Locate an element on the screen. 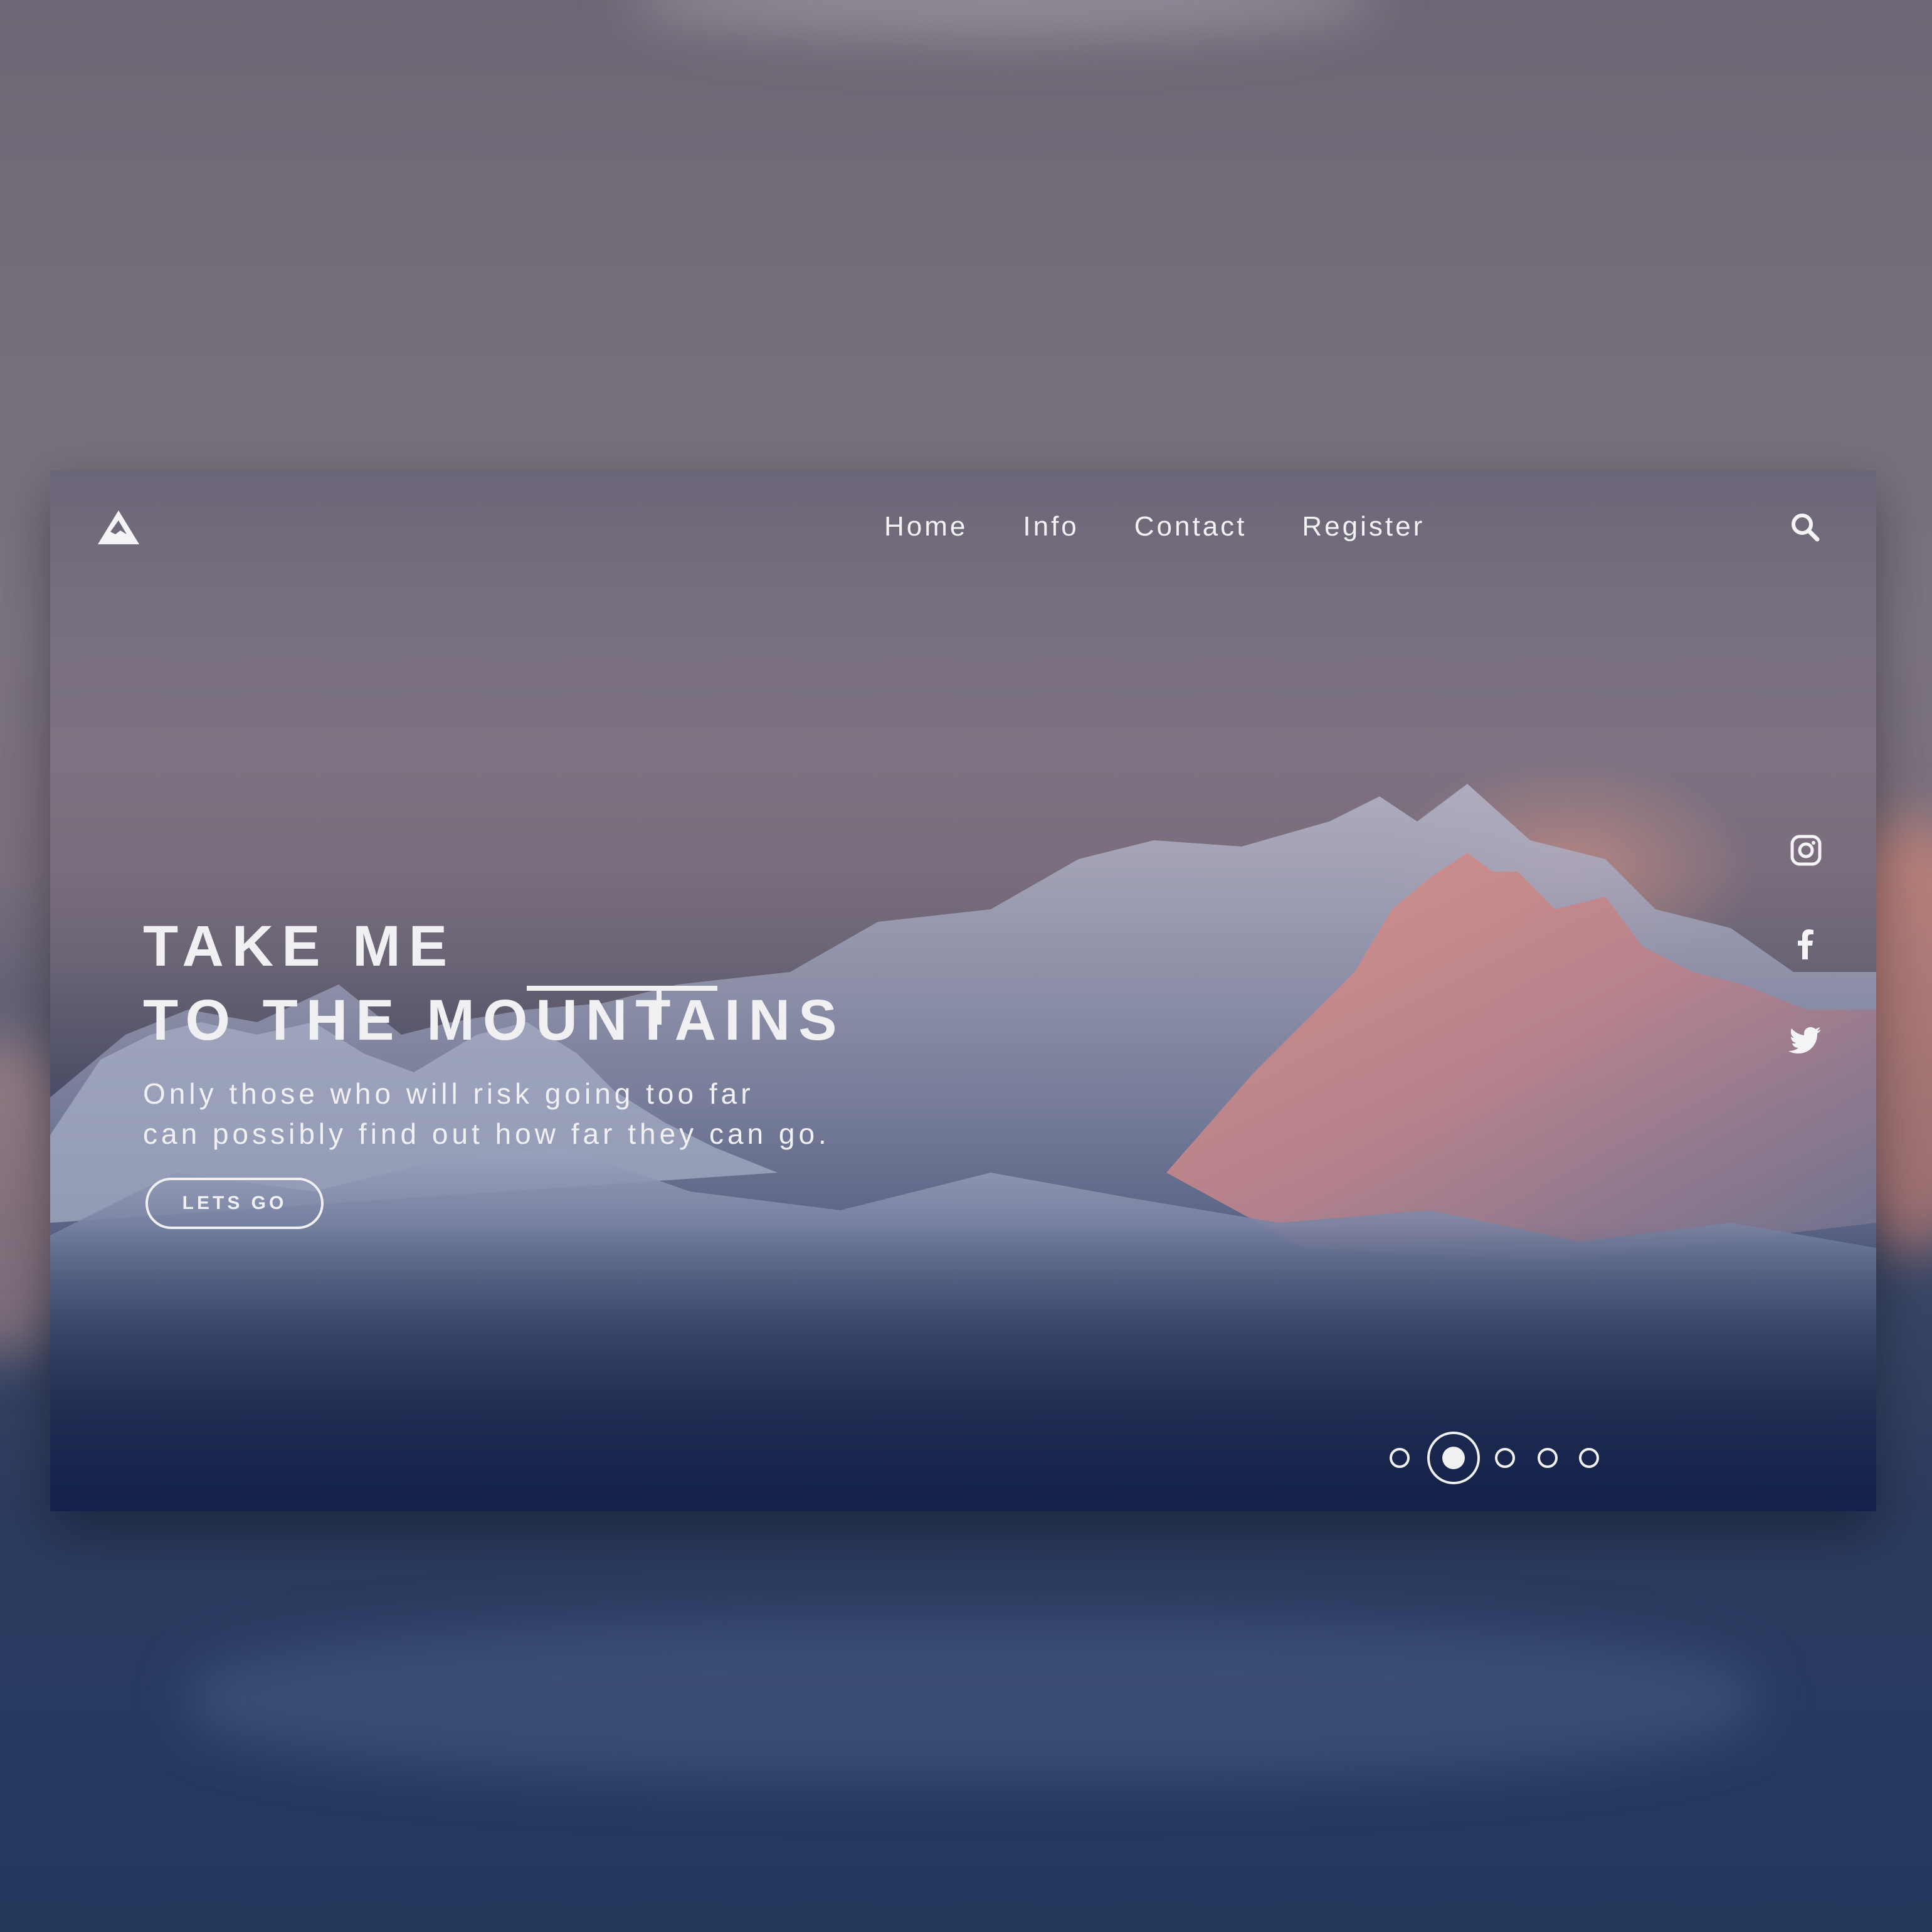 The height and width of the screenshot is (1932, 1932). twitter-icon is located at coordinates (1806, 1039).